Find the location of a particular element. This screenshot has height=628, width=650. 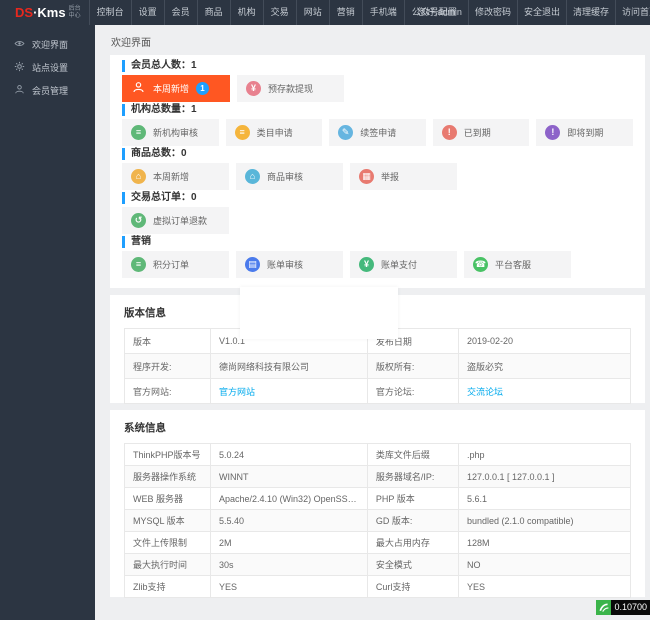

table-row: 最大执行时间 30s 安全模式 NO is located at coordinates (377, 564).